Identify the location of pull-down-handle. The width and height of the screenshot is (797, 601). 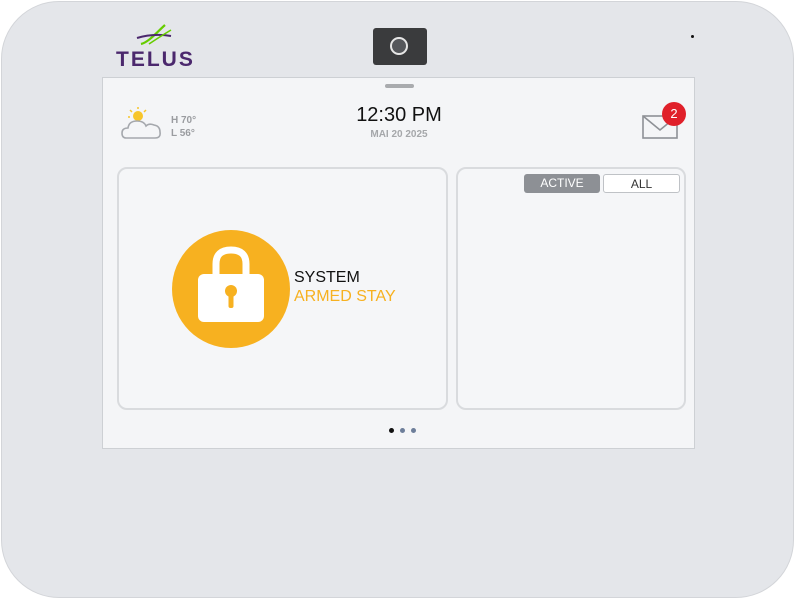
(399, 86).